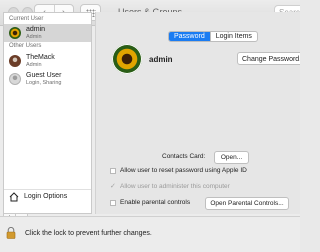  Describe the element at coordinates (44, 83) in the screenshot. I see `other-user-role: Login, Sharing` at that location.